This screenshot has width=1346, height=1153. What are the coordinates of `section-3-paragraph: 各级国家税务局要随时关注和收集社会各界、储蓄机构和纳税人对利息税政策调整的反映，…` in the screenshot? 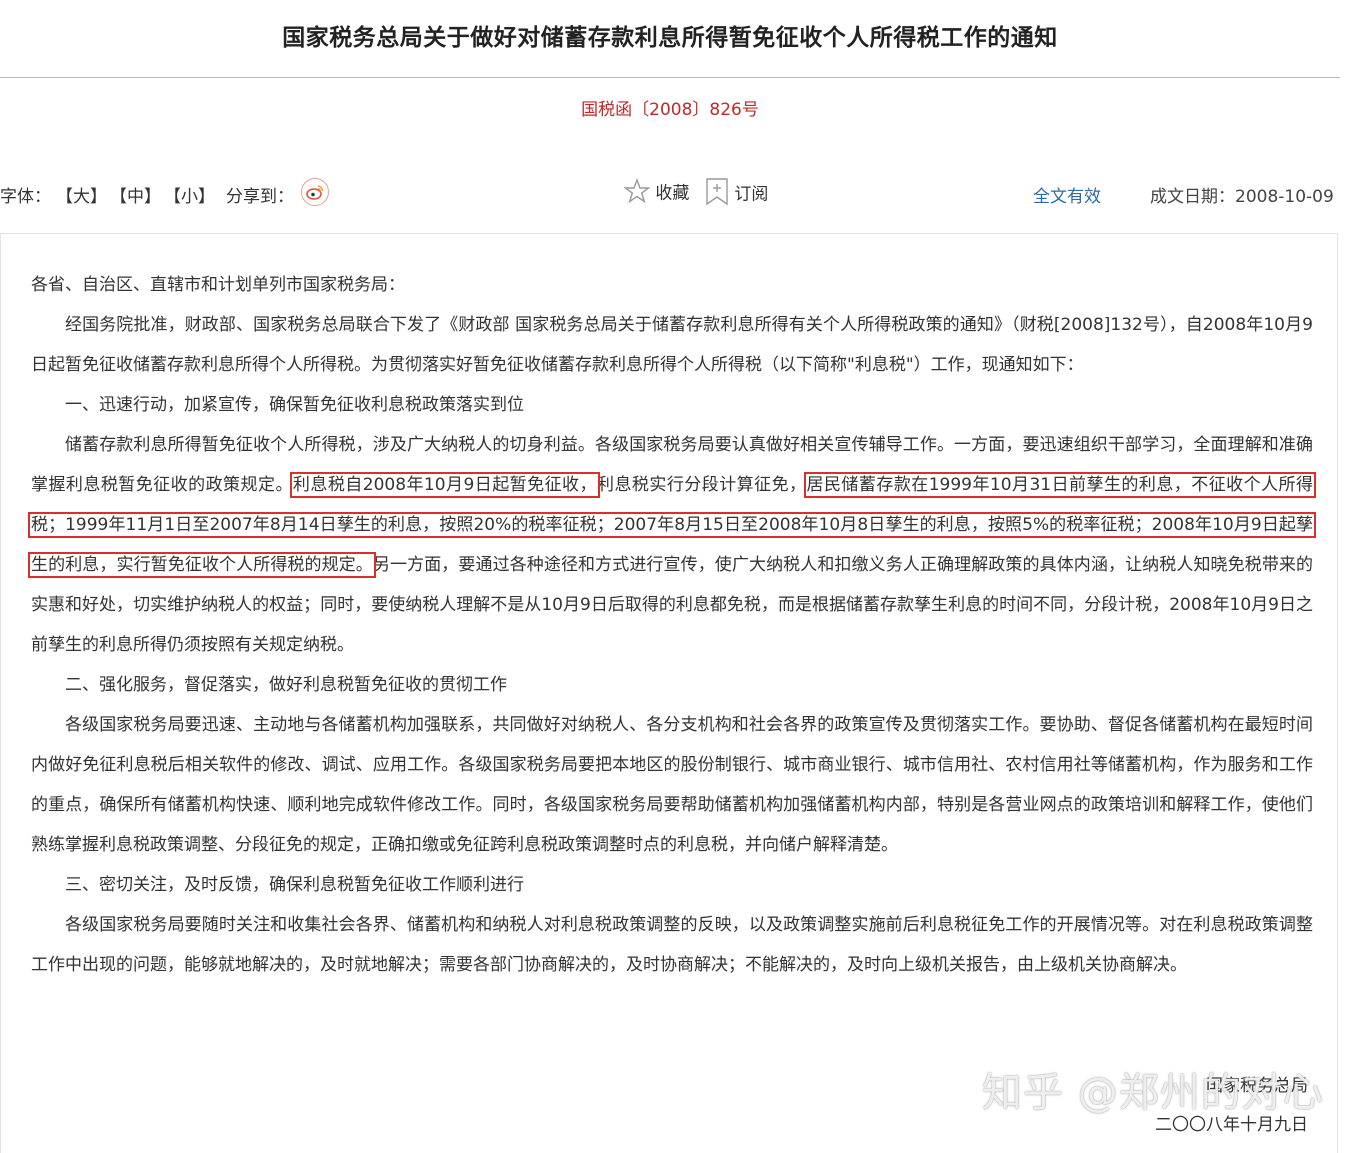 It's located at (672, 945).